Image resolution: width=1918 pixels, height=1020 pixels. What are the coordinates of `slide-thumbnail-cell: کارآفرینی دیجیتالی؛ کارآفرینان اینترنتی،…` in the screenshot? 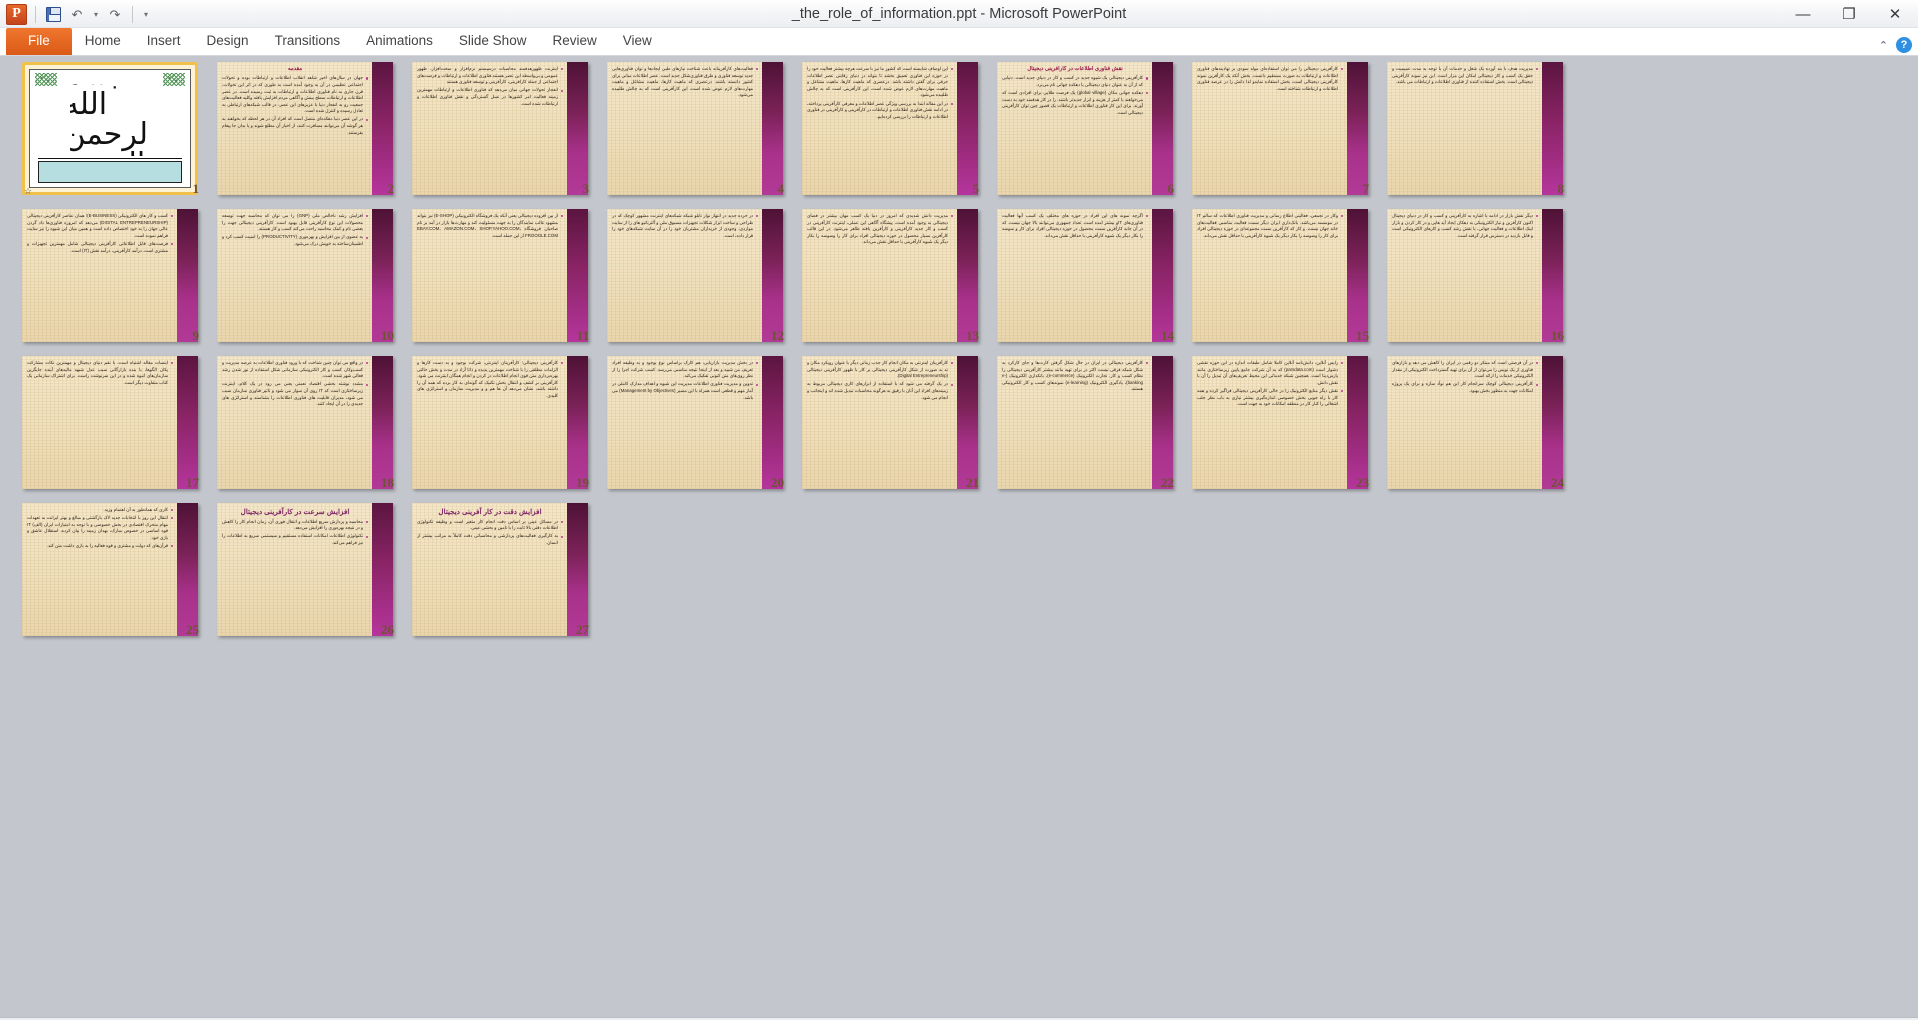 It's located at (505, 423).